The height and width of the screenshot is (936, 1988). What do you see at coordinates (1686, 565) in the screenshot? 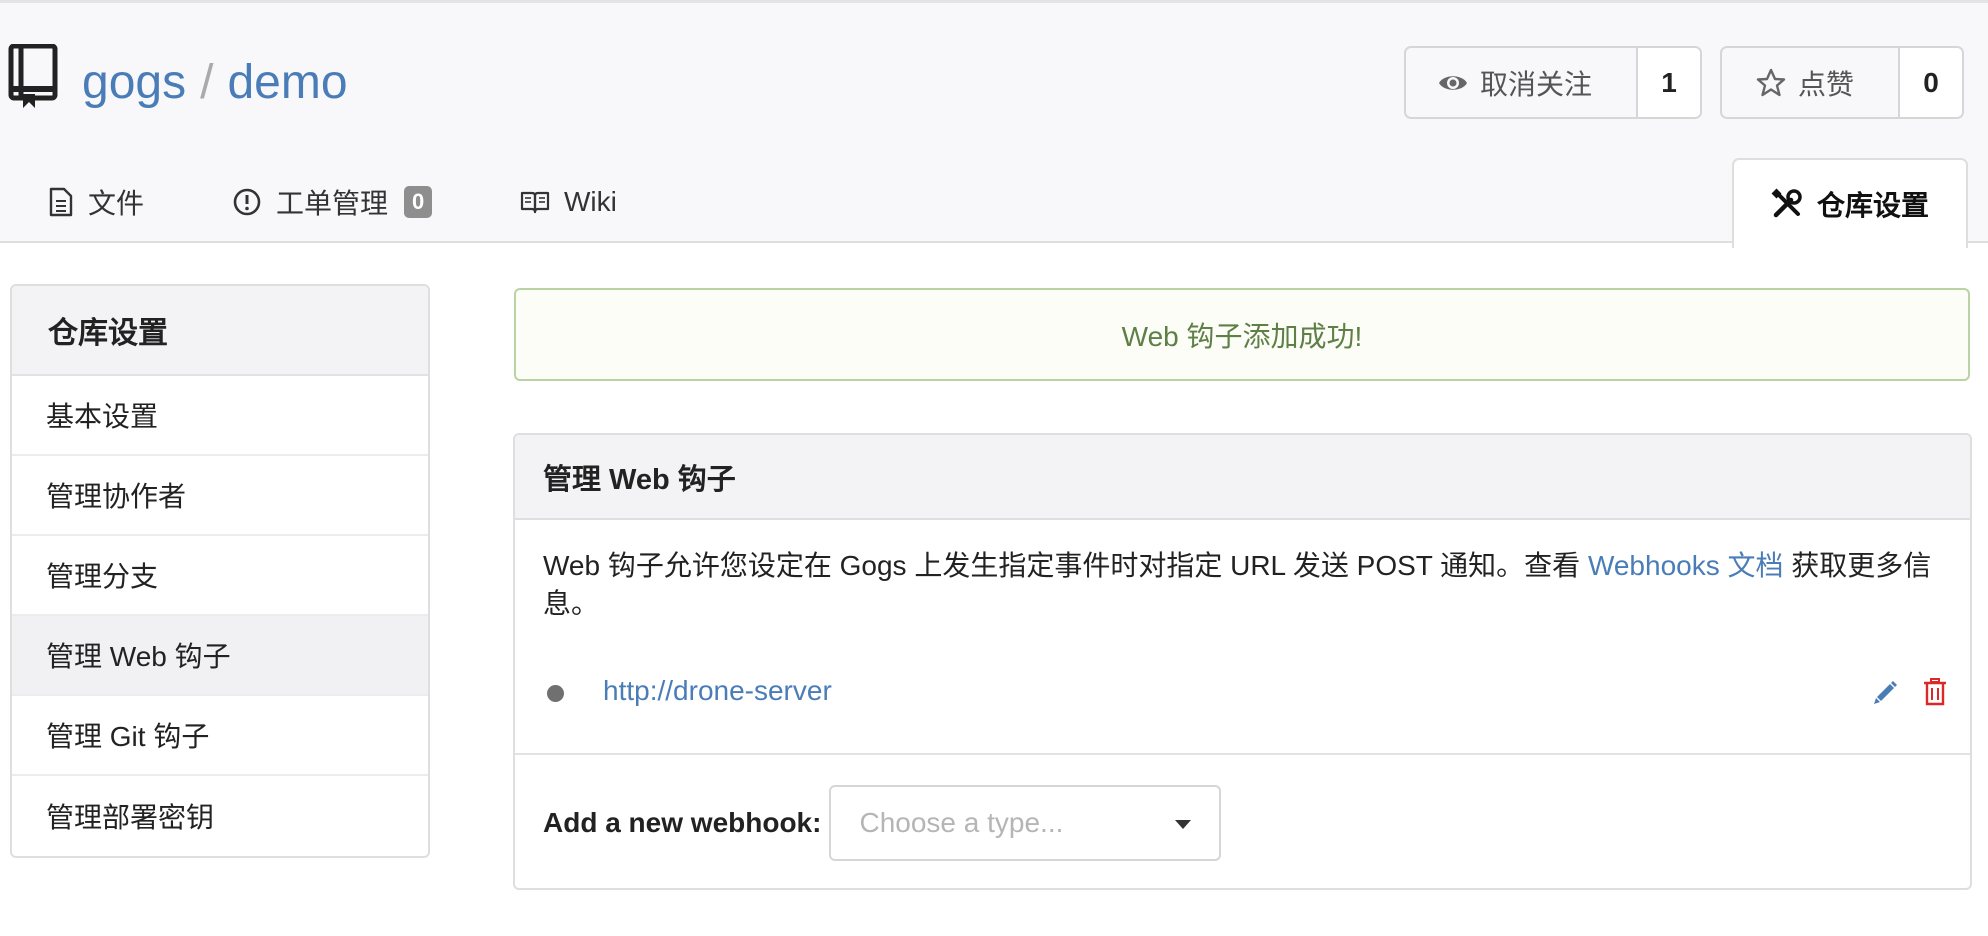
I see `webhooks-docs-link: Webhooks 文档` at bounding box center [1686, 565].